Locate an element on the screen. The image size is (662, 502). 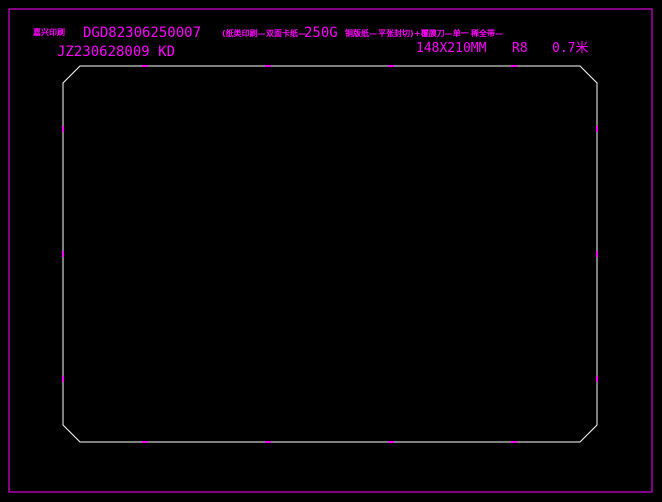
size-label: 148X210MM is located at coordinates (451, 48).